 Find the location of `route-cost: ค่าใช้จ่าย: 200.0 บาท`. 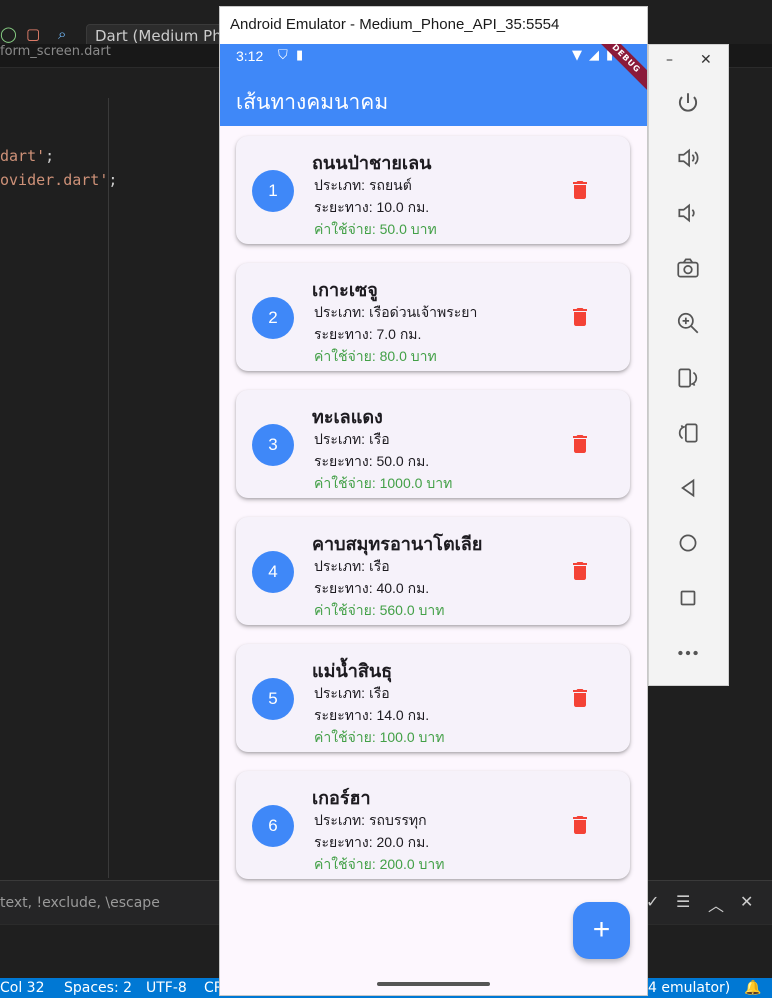

route-cost: ค่าใช้จ่าย: 200.0 บาท is located at coordinates (379, 864).